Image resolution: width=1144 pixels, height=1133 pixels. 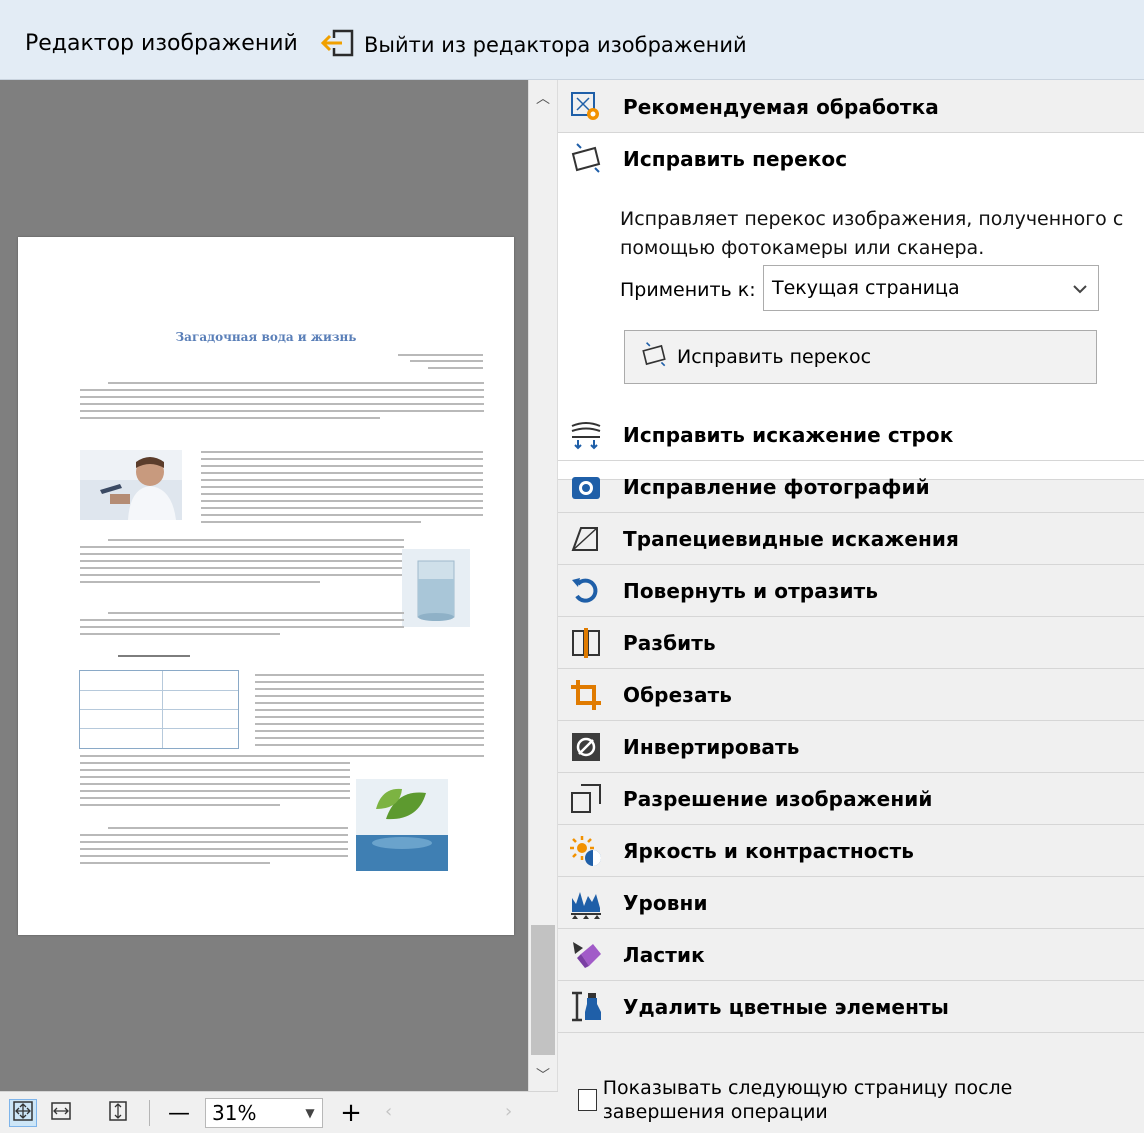 I want to click on exit-icon, so click(x=342, y=45).